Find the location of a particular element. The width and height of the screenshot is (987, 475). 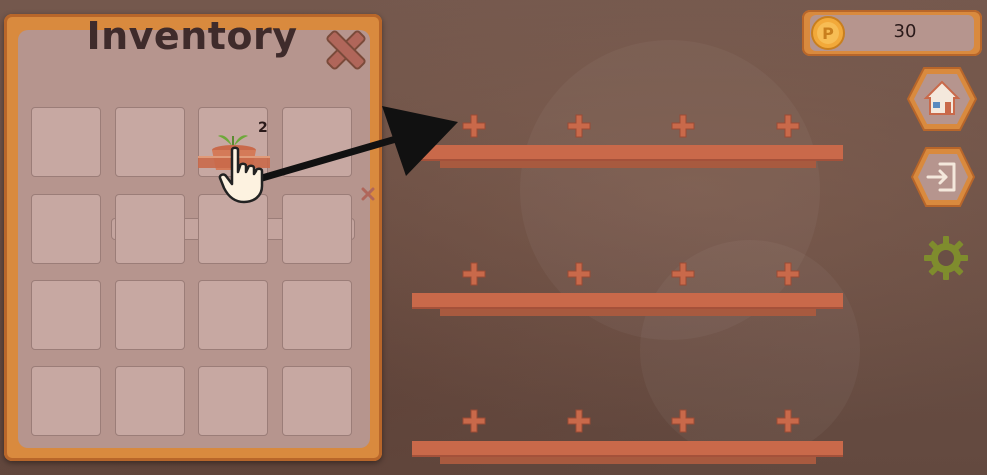

svg-text: P is located at coordinates (828, 33).